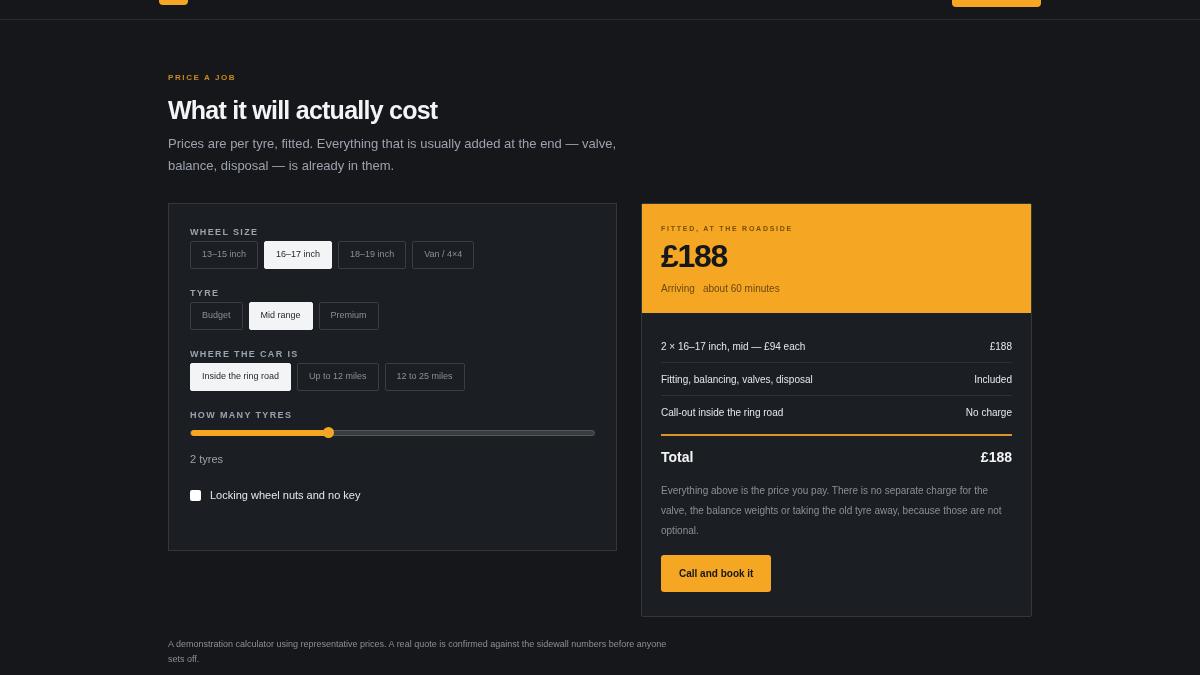 The height and width of the screenshot is (675, 1200). Describe the element at coordinates (338, 377) in the screenshot. I see `option-button: Up to 12 miles` at that location.